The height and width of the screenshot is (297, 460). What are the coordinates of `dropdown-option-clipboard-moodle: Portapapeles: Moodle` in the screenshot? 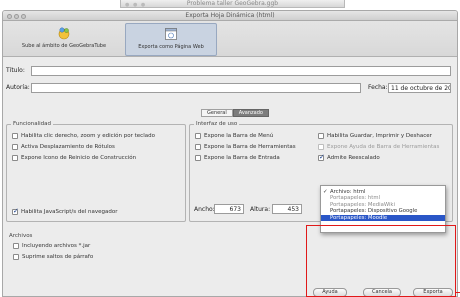 It's located at (383, 217).